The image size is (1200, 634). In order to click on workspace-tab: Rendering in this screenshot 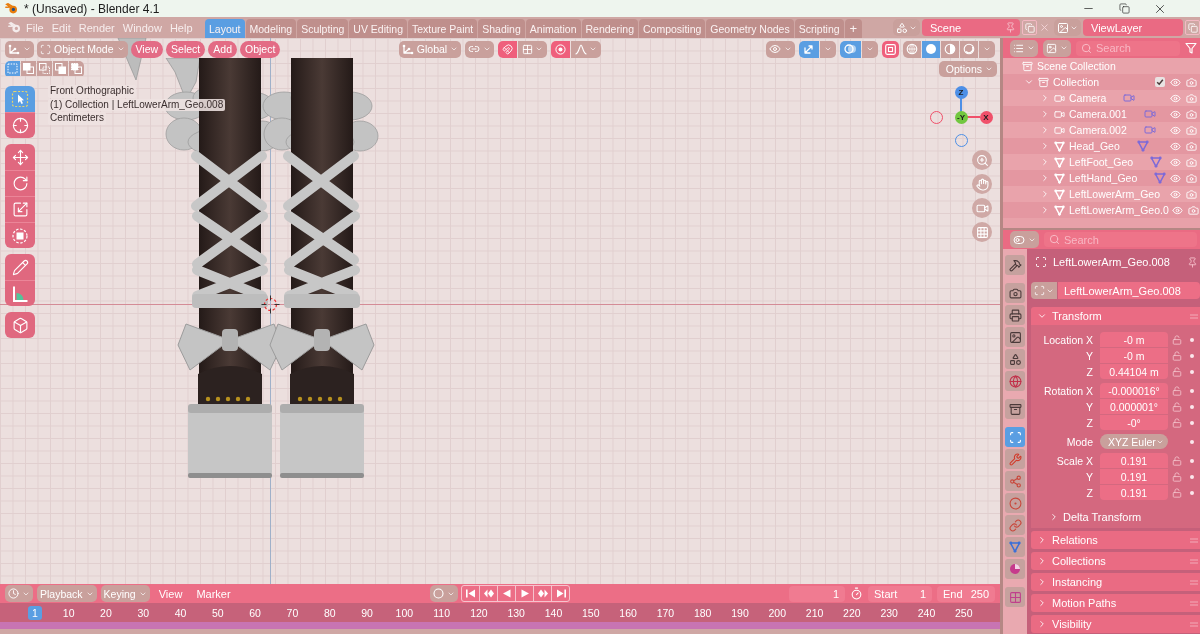, I will do `click(609, 28)`.